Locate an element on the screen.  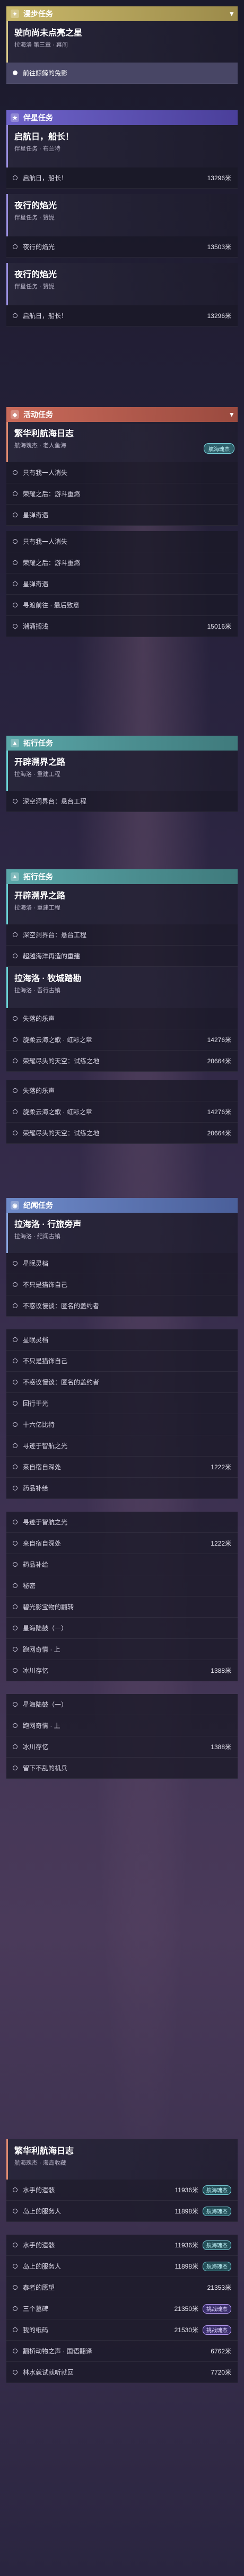
category-title: 伴星任务 is located at coordinates (38, 117).